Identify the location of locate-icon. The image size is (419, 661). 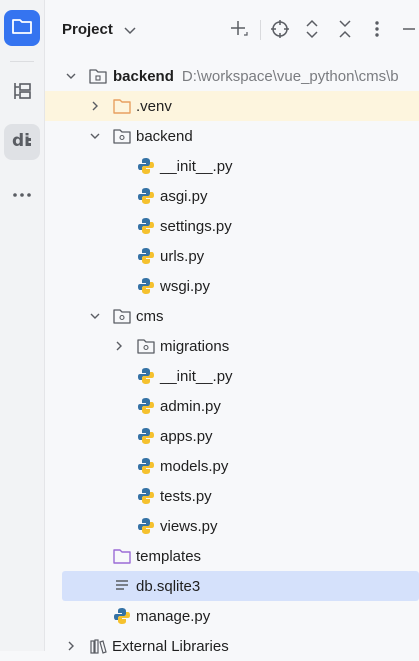
(280, 29).